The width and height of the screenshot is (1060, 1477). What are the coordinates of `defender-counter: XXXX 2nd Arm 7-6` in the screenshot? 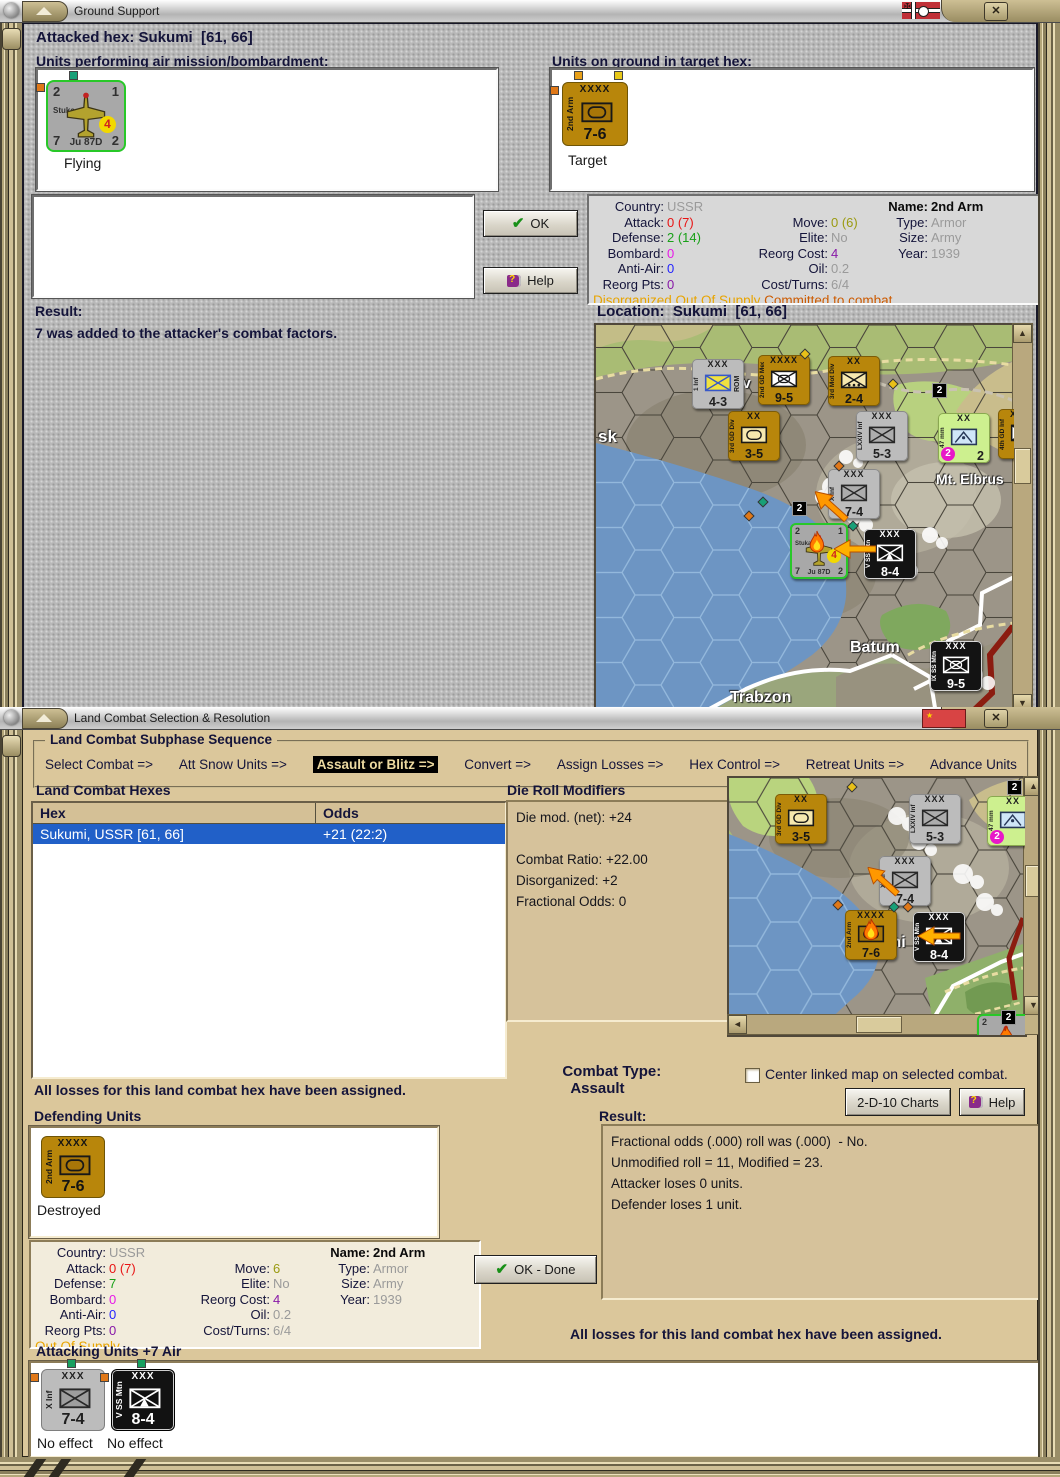 It's located at (73, 1167).